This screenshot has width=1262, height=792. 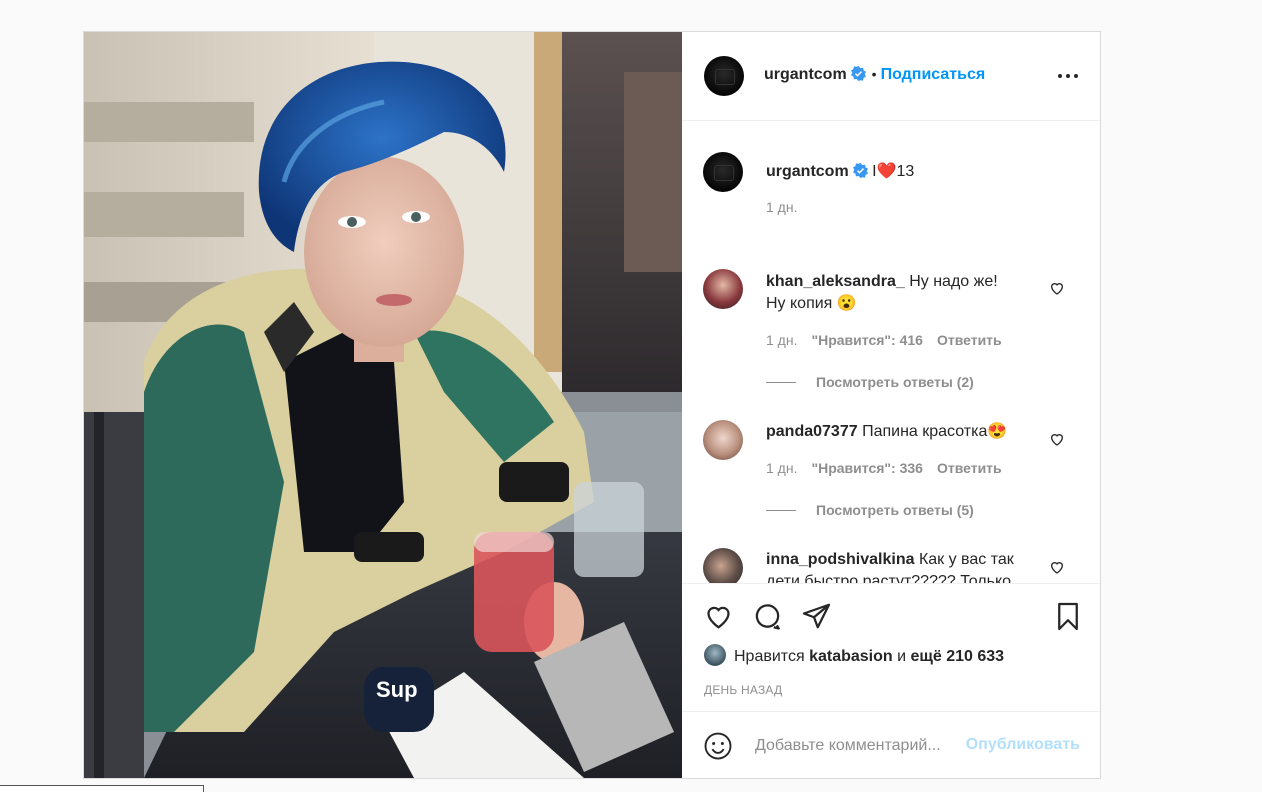 I want to click on liker-username: katabasion, so click(x=851, y=656).